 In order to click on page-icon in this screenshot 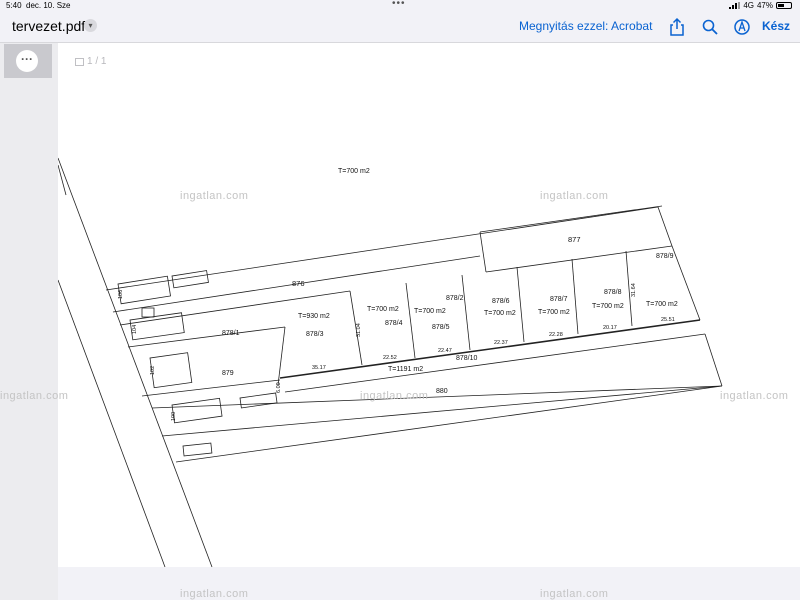, I will do `click(79, 61)`.